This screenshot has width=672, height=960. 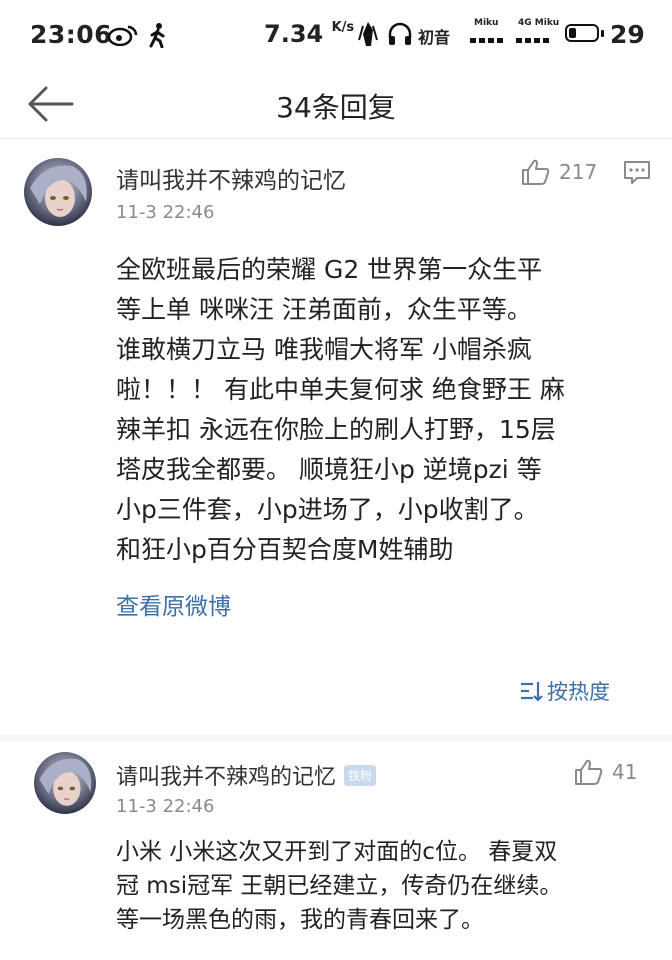 What do you see at coordinates (605, 772) in the screenshot?
I see `like-button: 41` at bounding box center [605, 772].